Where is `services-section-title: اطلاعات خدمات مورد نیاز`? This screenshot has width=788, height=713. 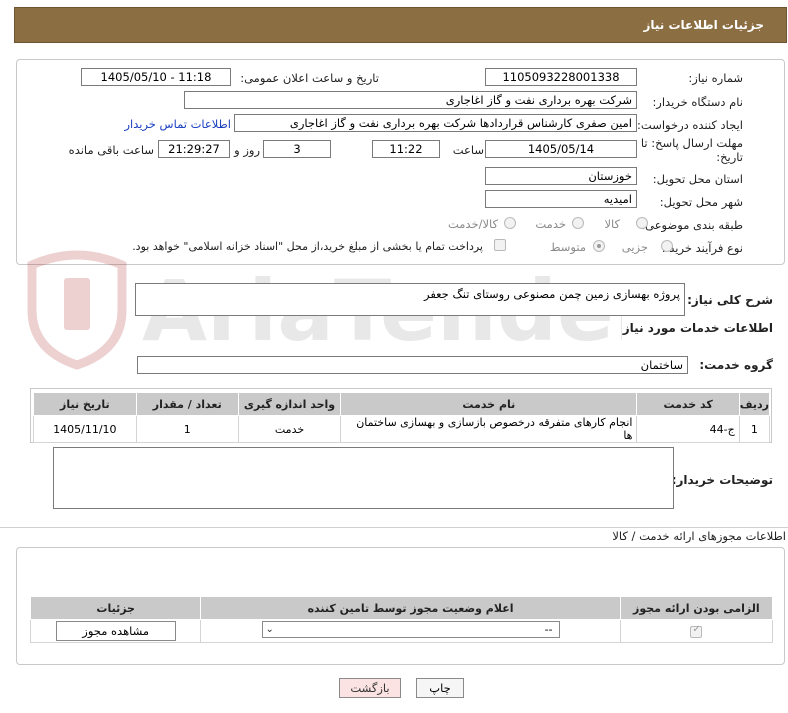 services-section-title: اطلاعات خدمات مورد نیاز is located at coordinates (697, 328).